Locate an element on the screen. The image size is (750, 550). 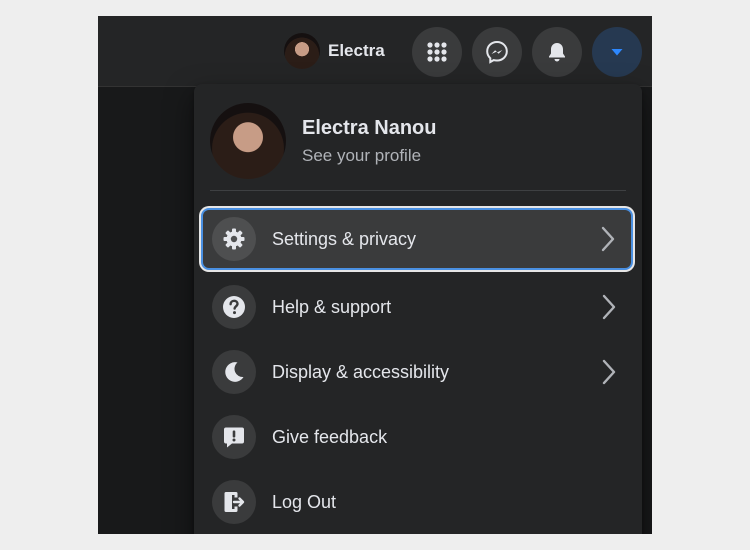
messenger-icon is located at coordinates (497, 52).